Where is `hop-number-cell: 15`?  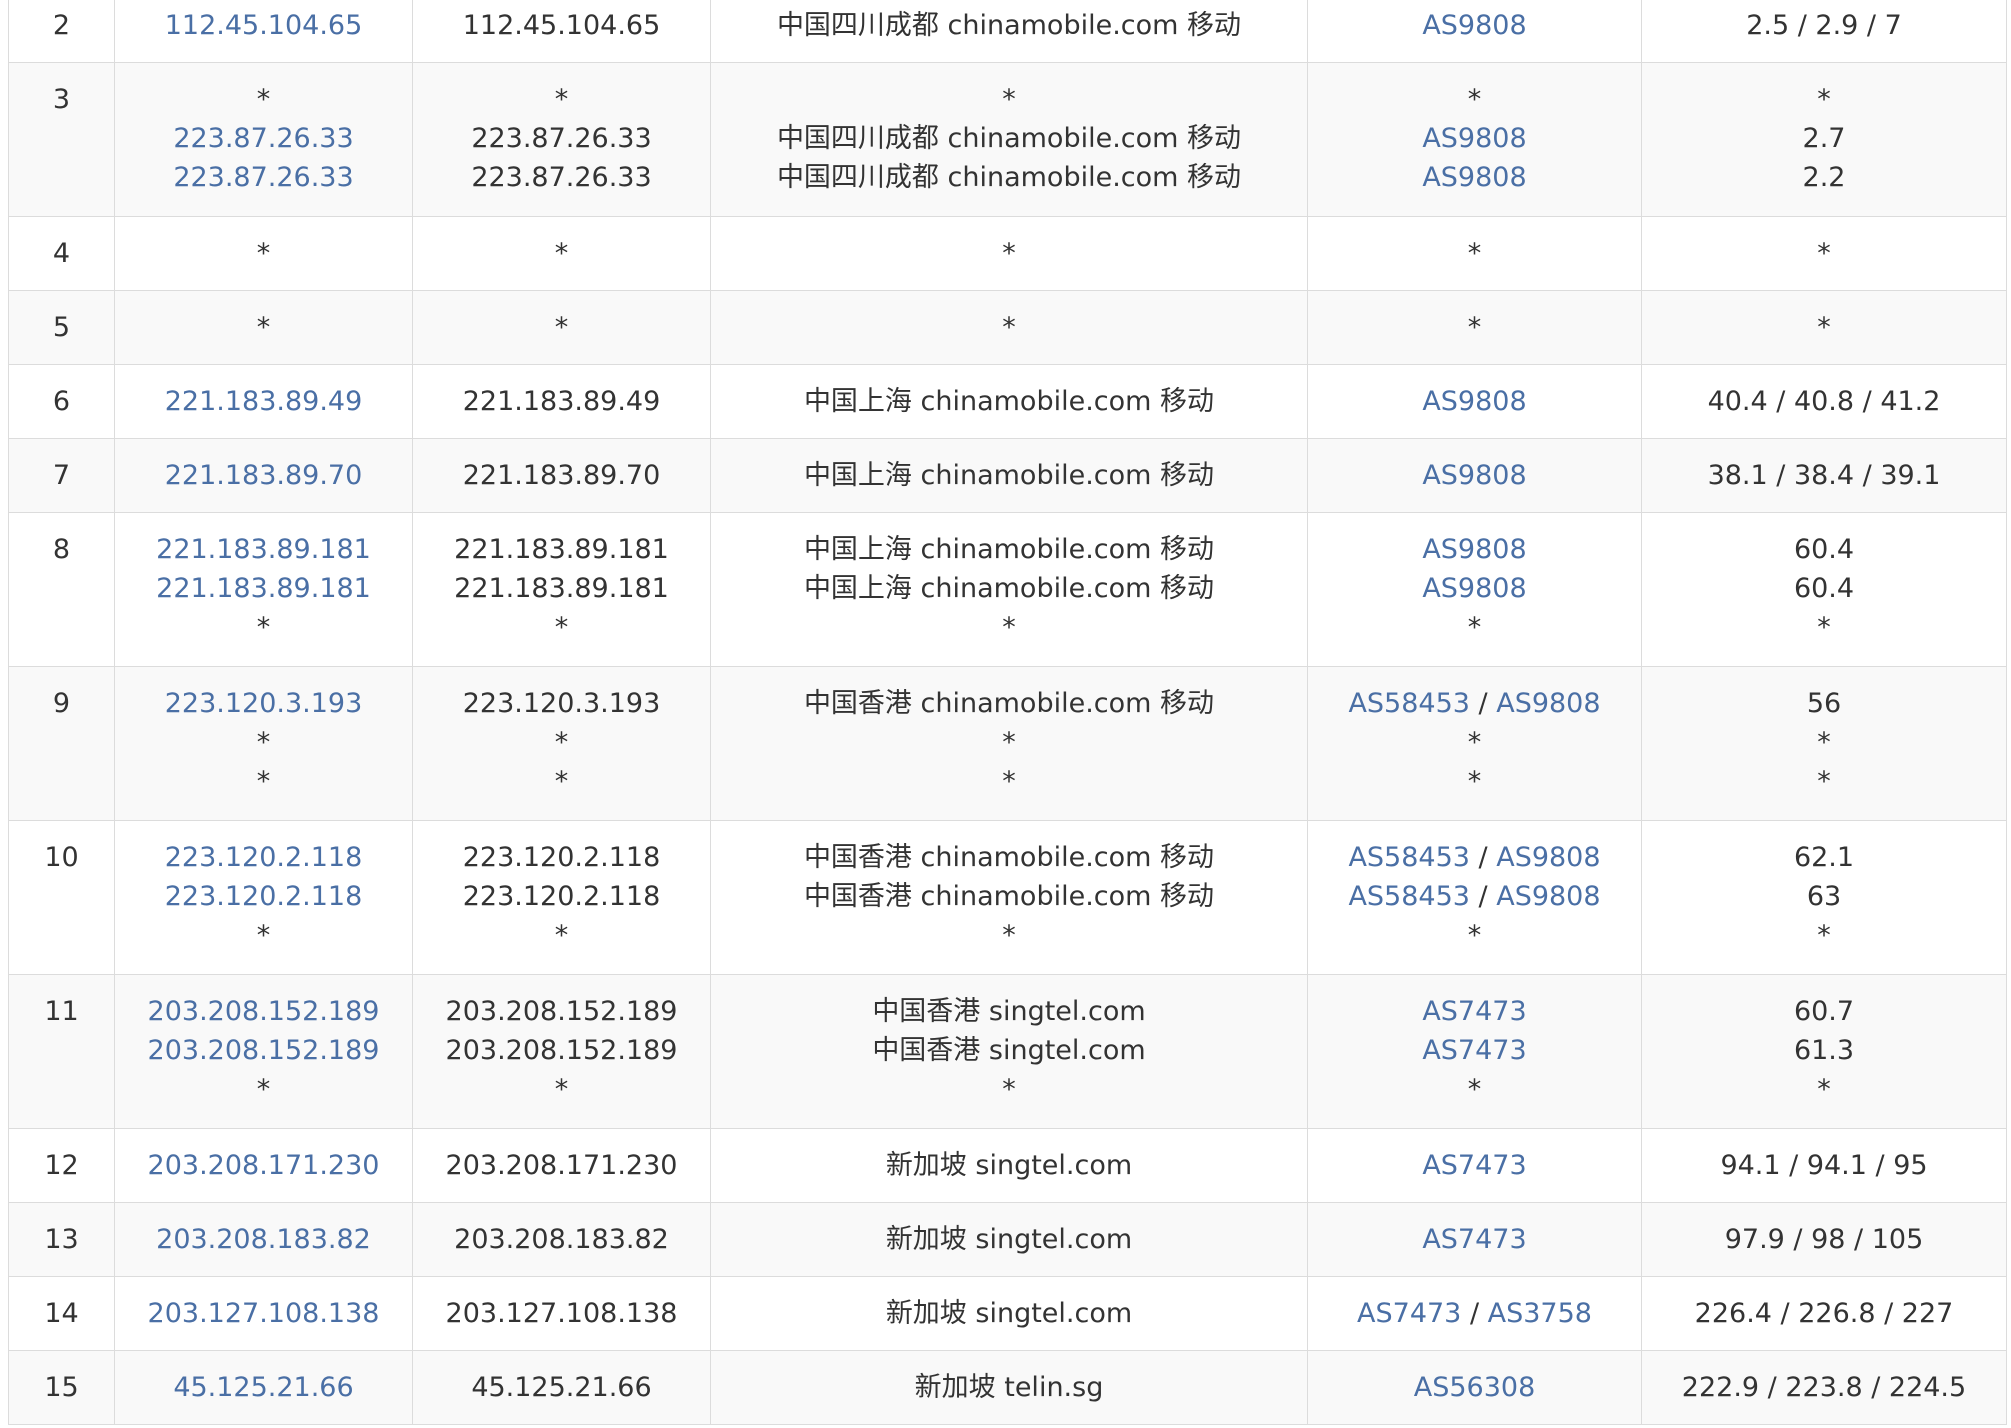
hop-number-cell: 15 is located at coordinates (61, 1387).